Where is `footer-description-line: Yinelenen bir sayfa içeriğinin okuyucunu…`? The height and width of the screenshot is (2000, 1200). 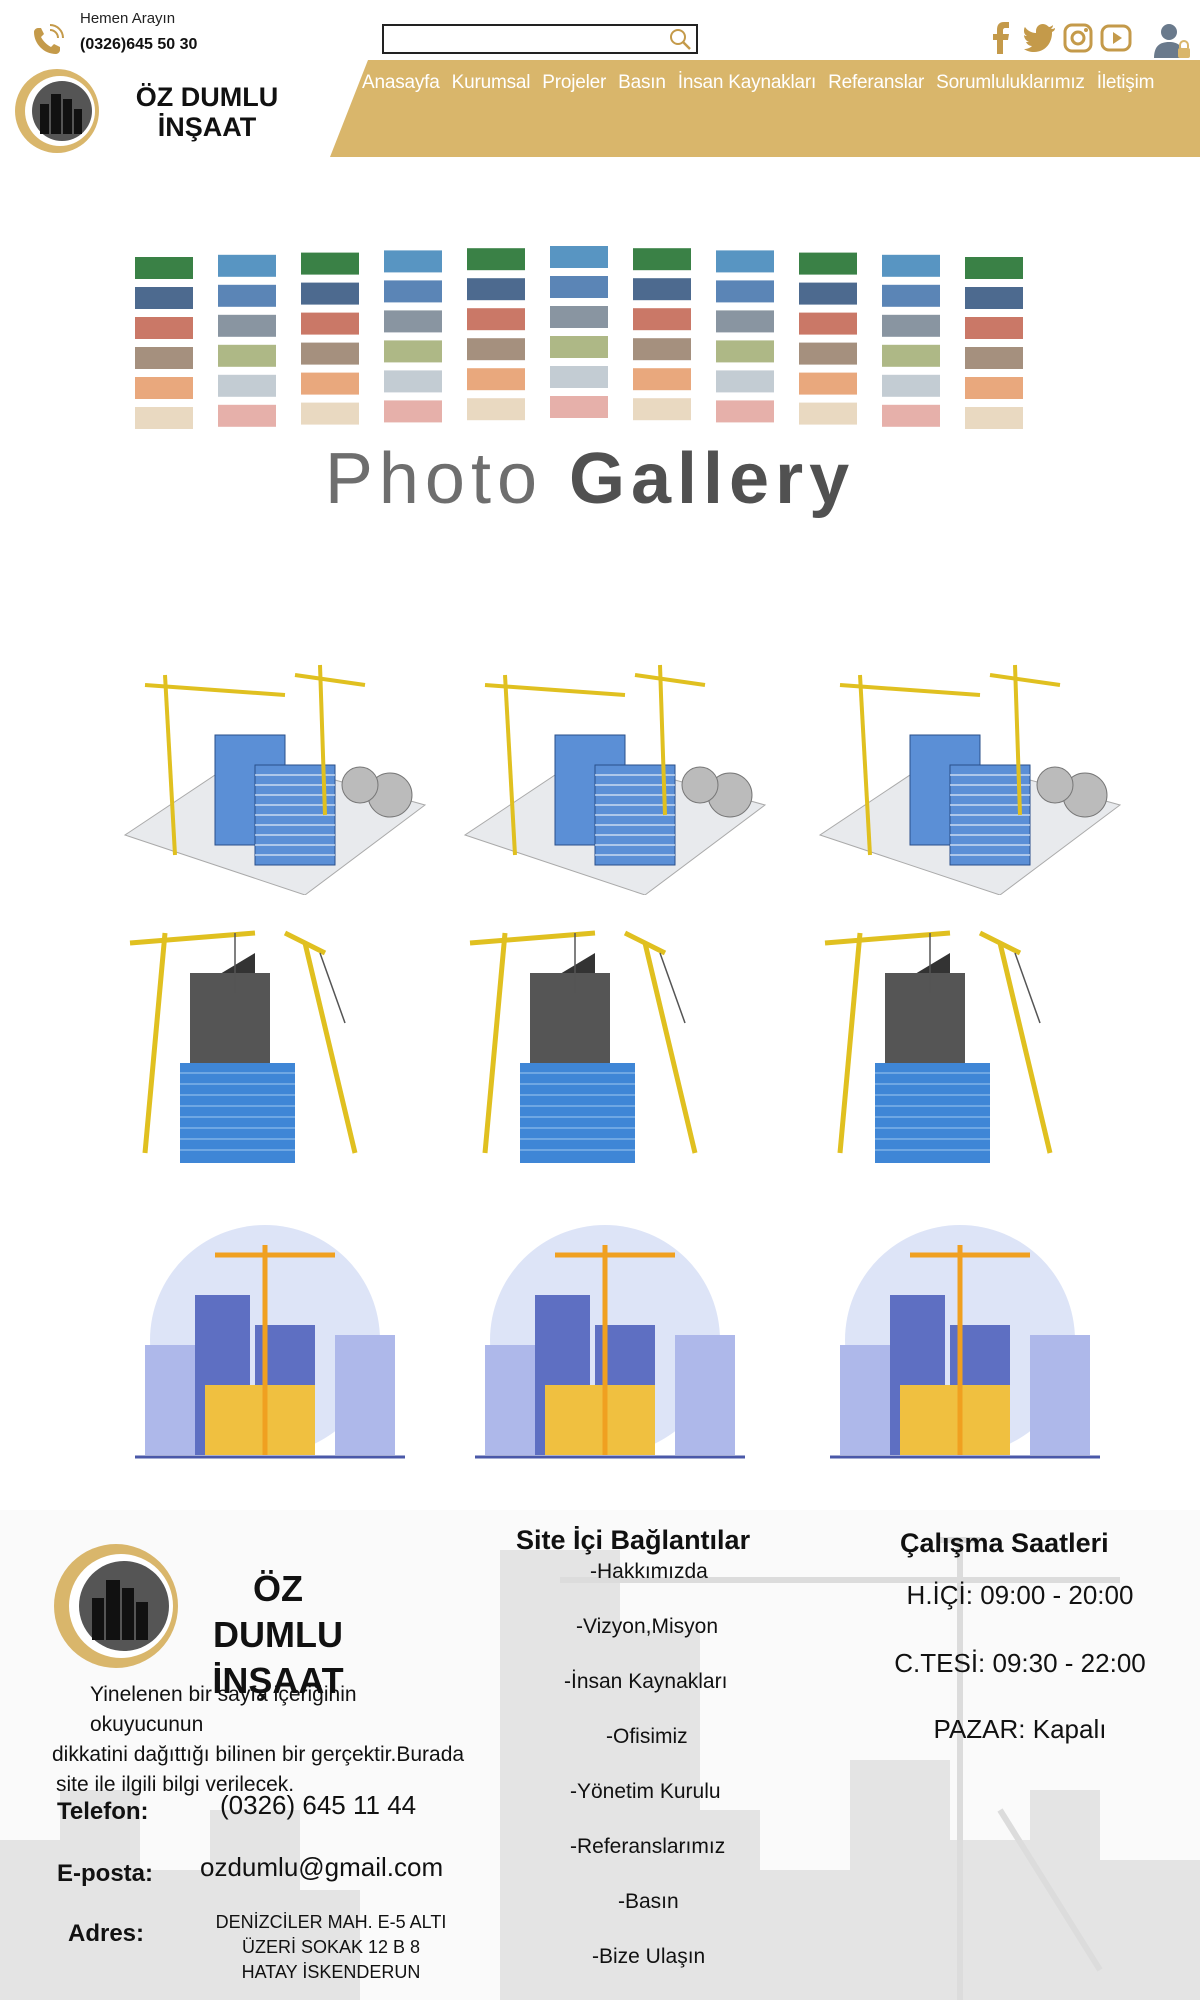
footer-description-line: Yinelenen bir sayfa içeriğinin okuyucunu… is located at coordinates (223, 1709).